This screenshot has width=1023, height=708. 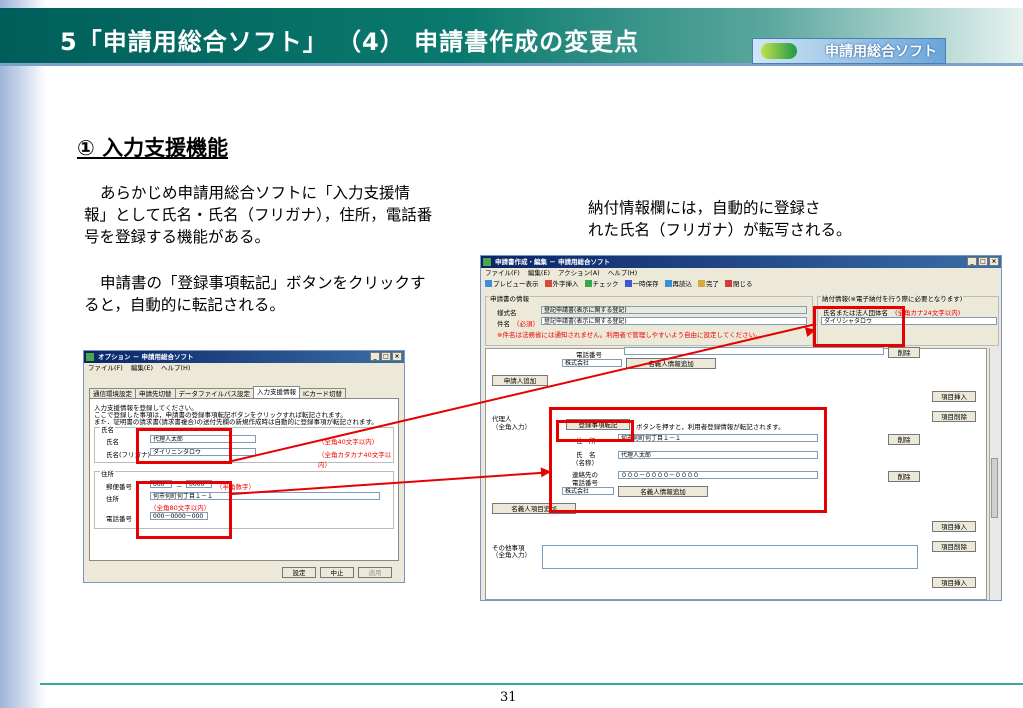 What do you see at coordinates (892, 298) in the screenshot?
I see `payment-group-label: 納付情報(※電子納付を行う際に必要となります)` at bounding box center [892, 298].